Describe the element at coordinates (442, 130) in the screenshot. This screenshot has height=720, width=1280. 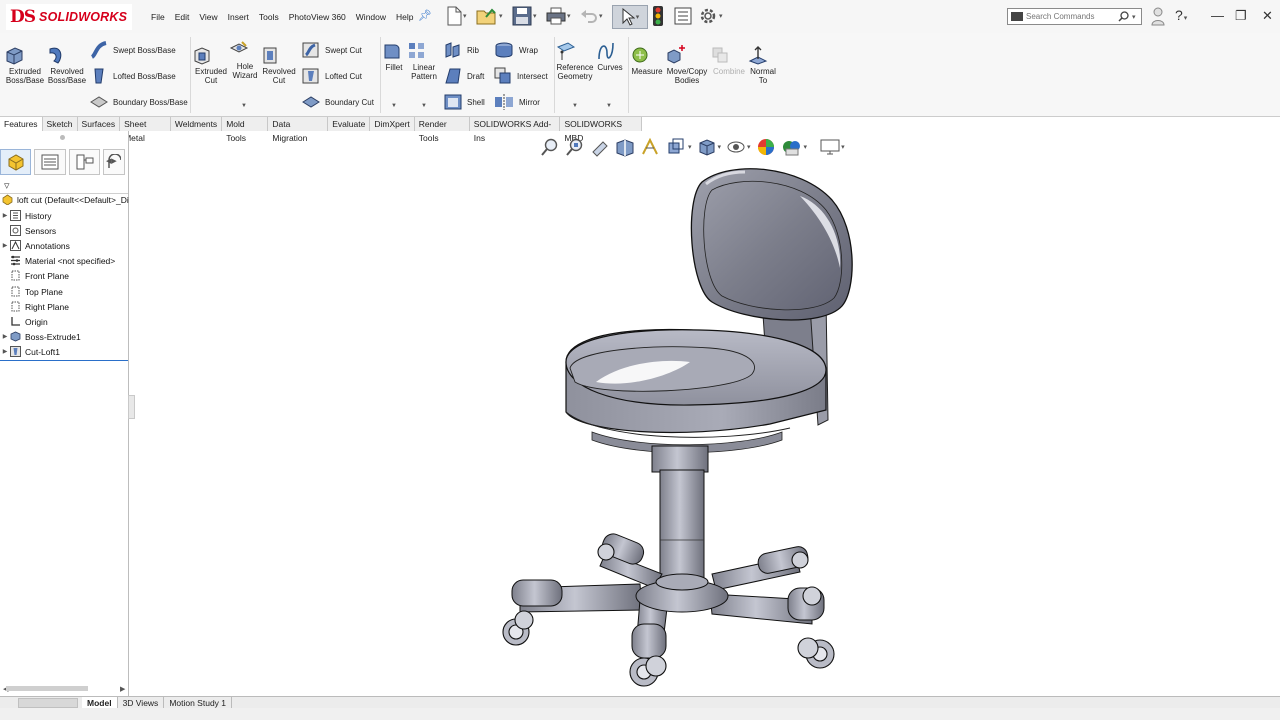
I see `tab-render-tools: Render Tools` at that location.